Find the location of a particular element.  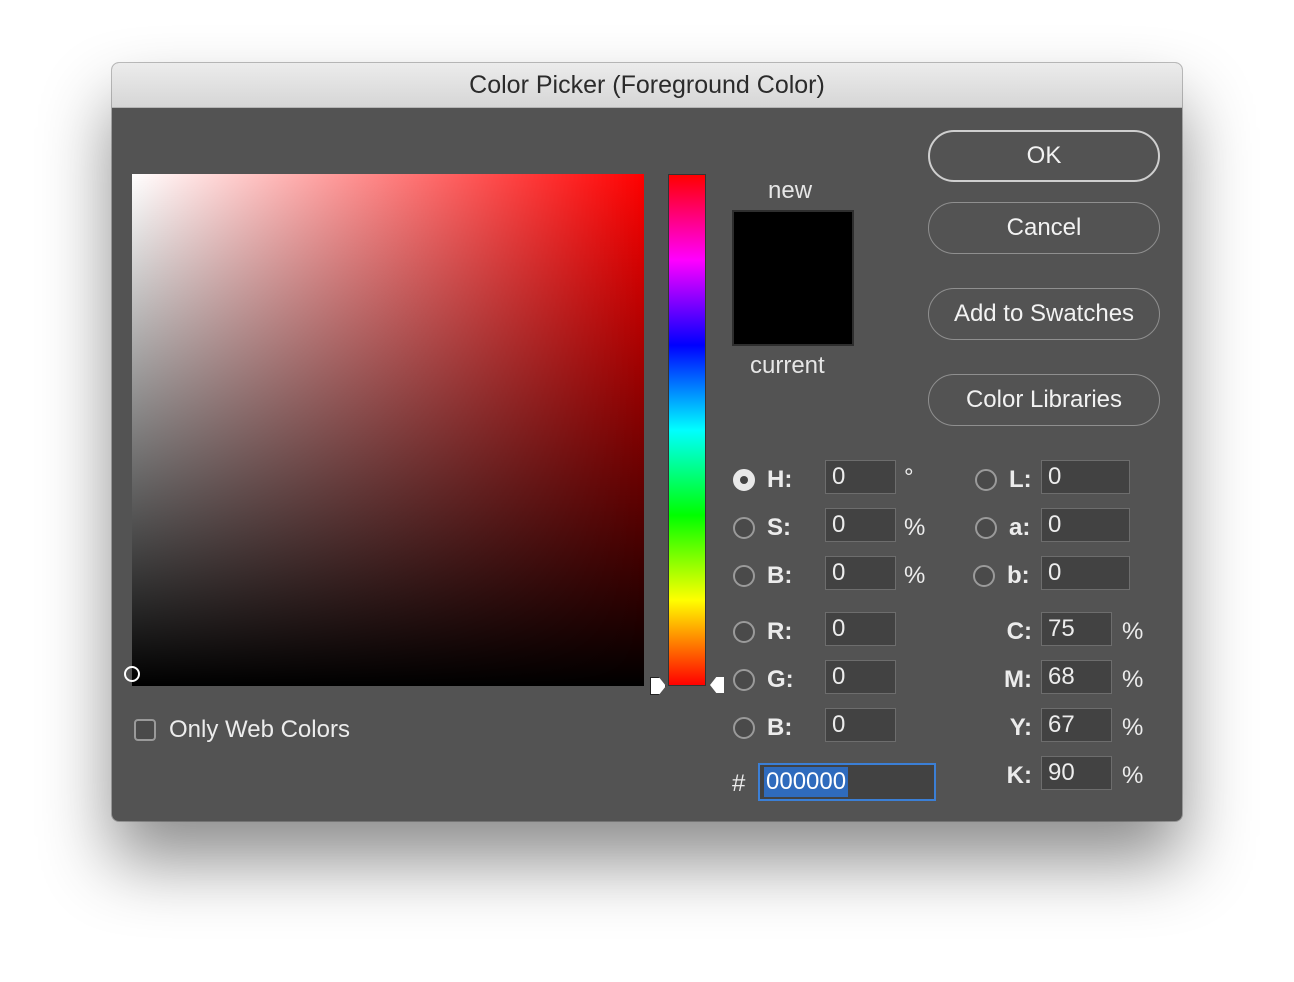

blue-input: 0 is located at coordinates (860, 725).